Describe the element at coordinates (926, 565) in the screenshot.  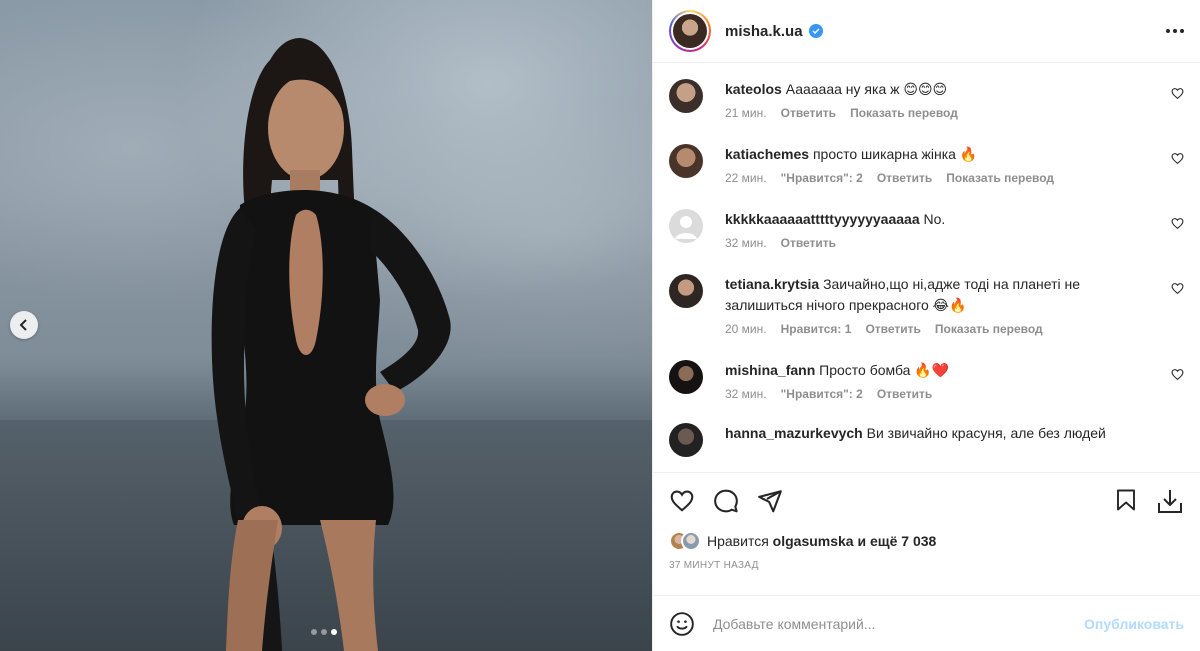
I see `post-timestamp: 37 МИНУТ НАЗАД` at that location.